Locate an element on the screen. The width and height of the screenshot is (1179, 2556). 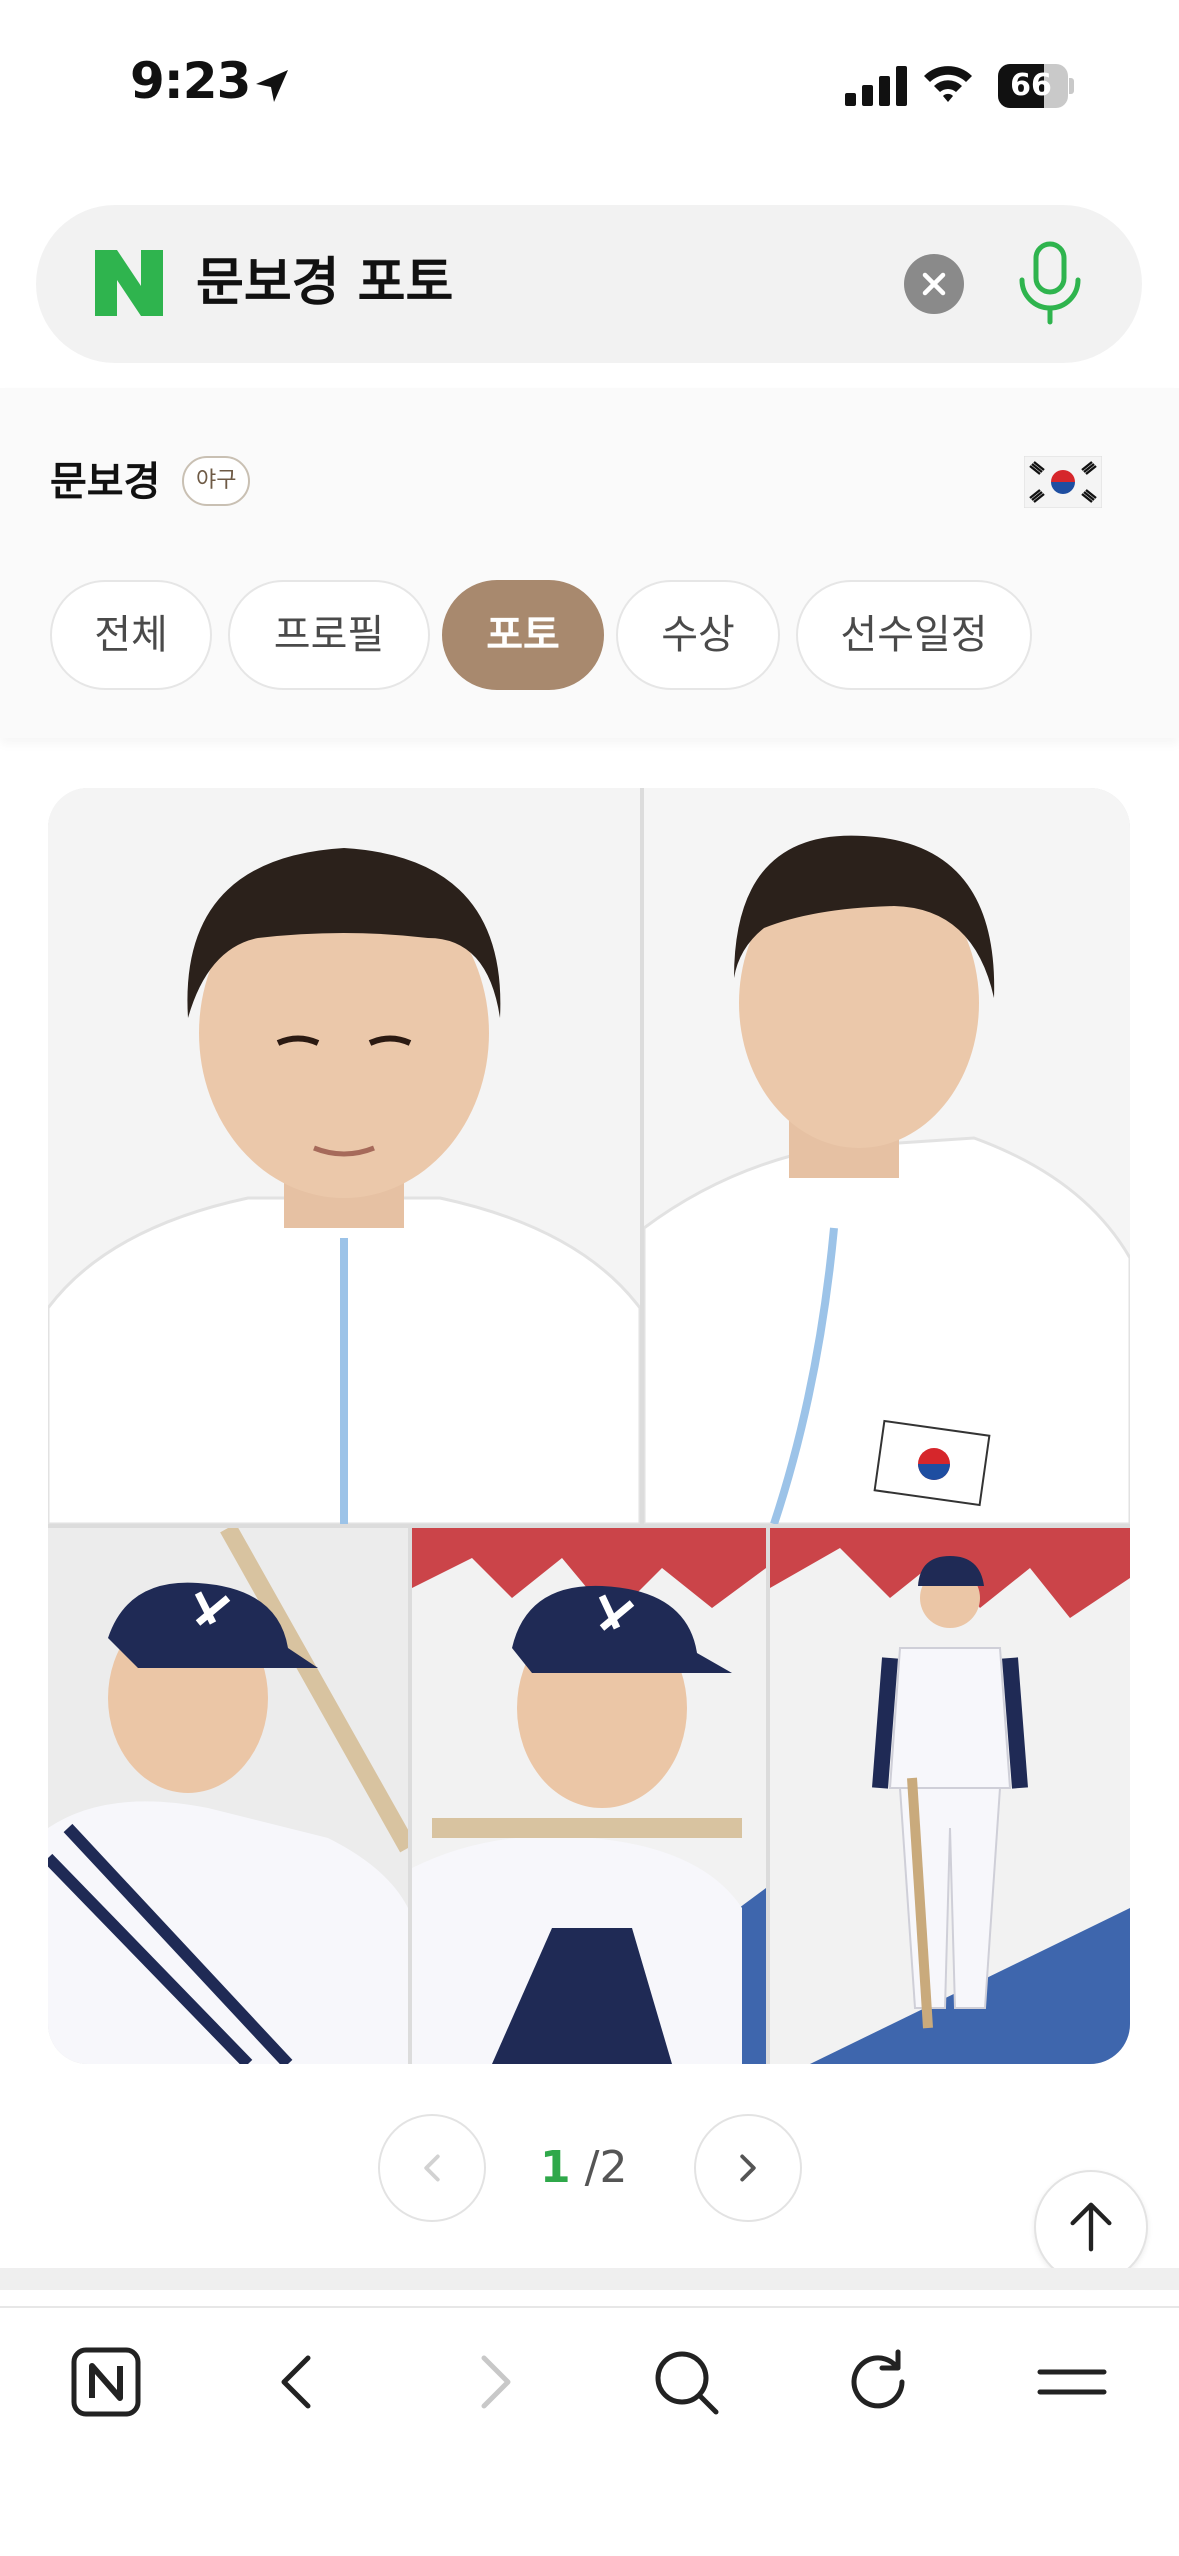
wifi-icon is located at coordinates (948, 84).